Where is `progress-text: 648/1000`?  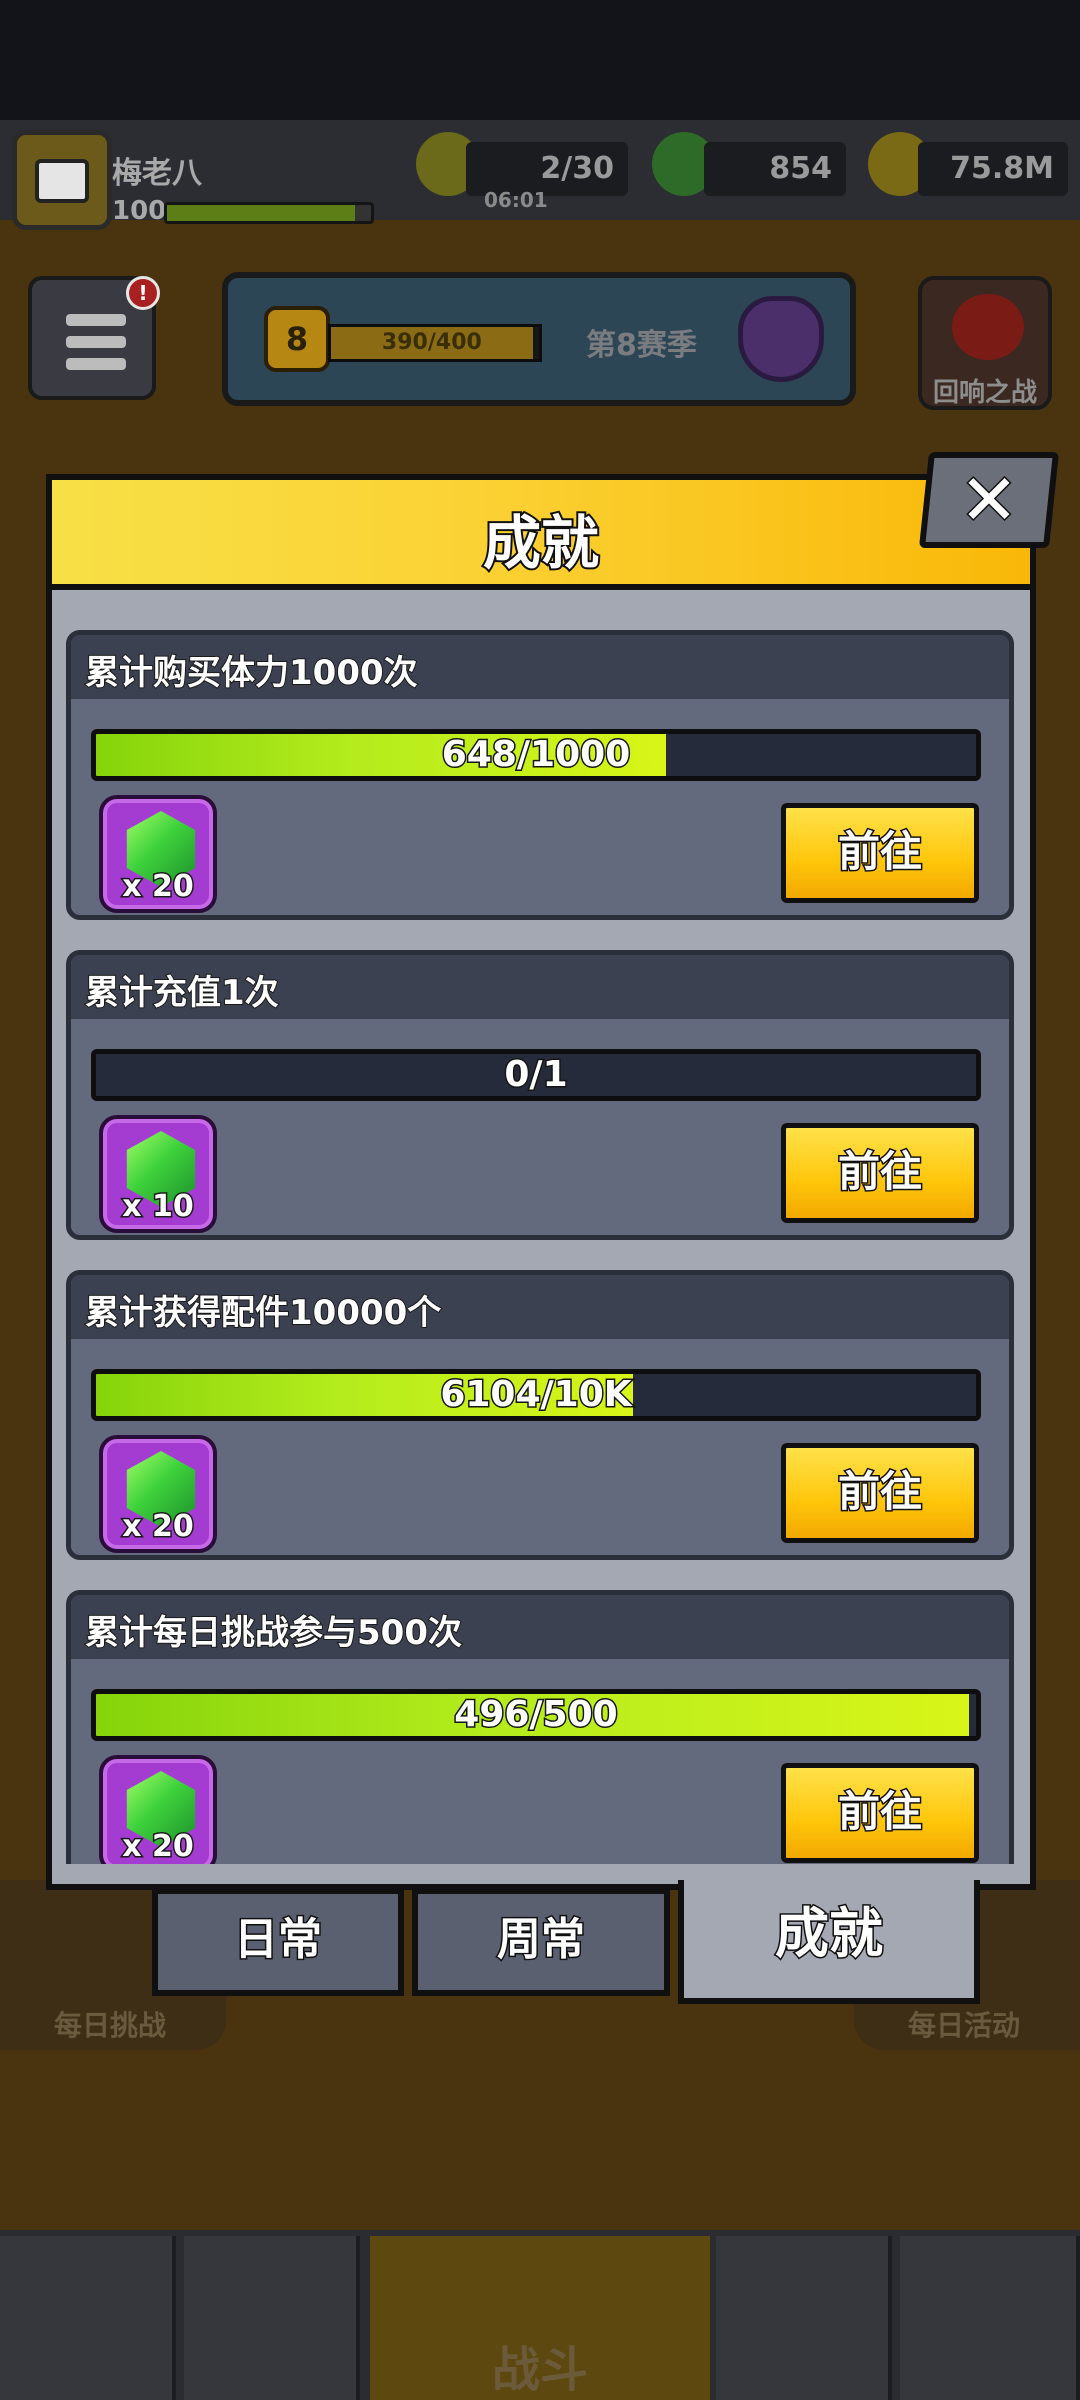 progress-text: 648/1000 is located at coordinates (536, 755).